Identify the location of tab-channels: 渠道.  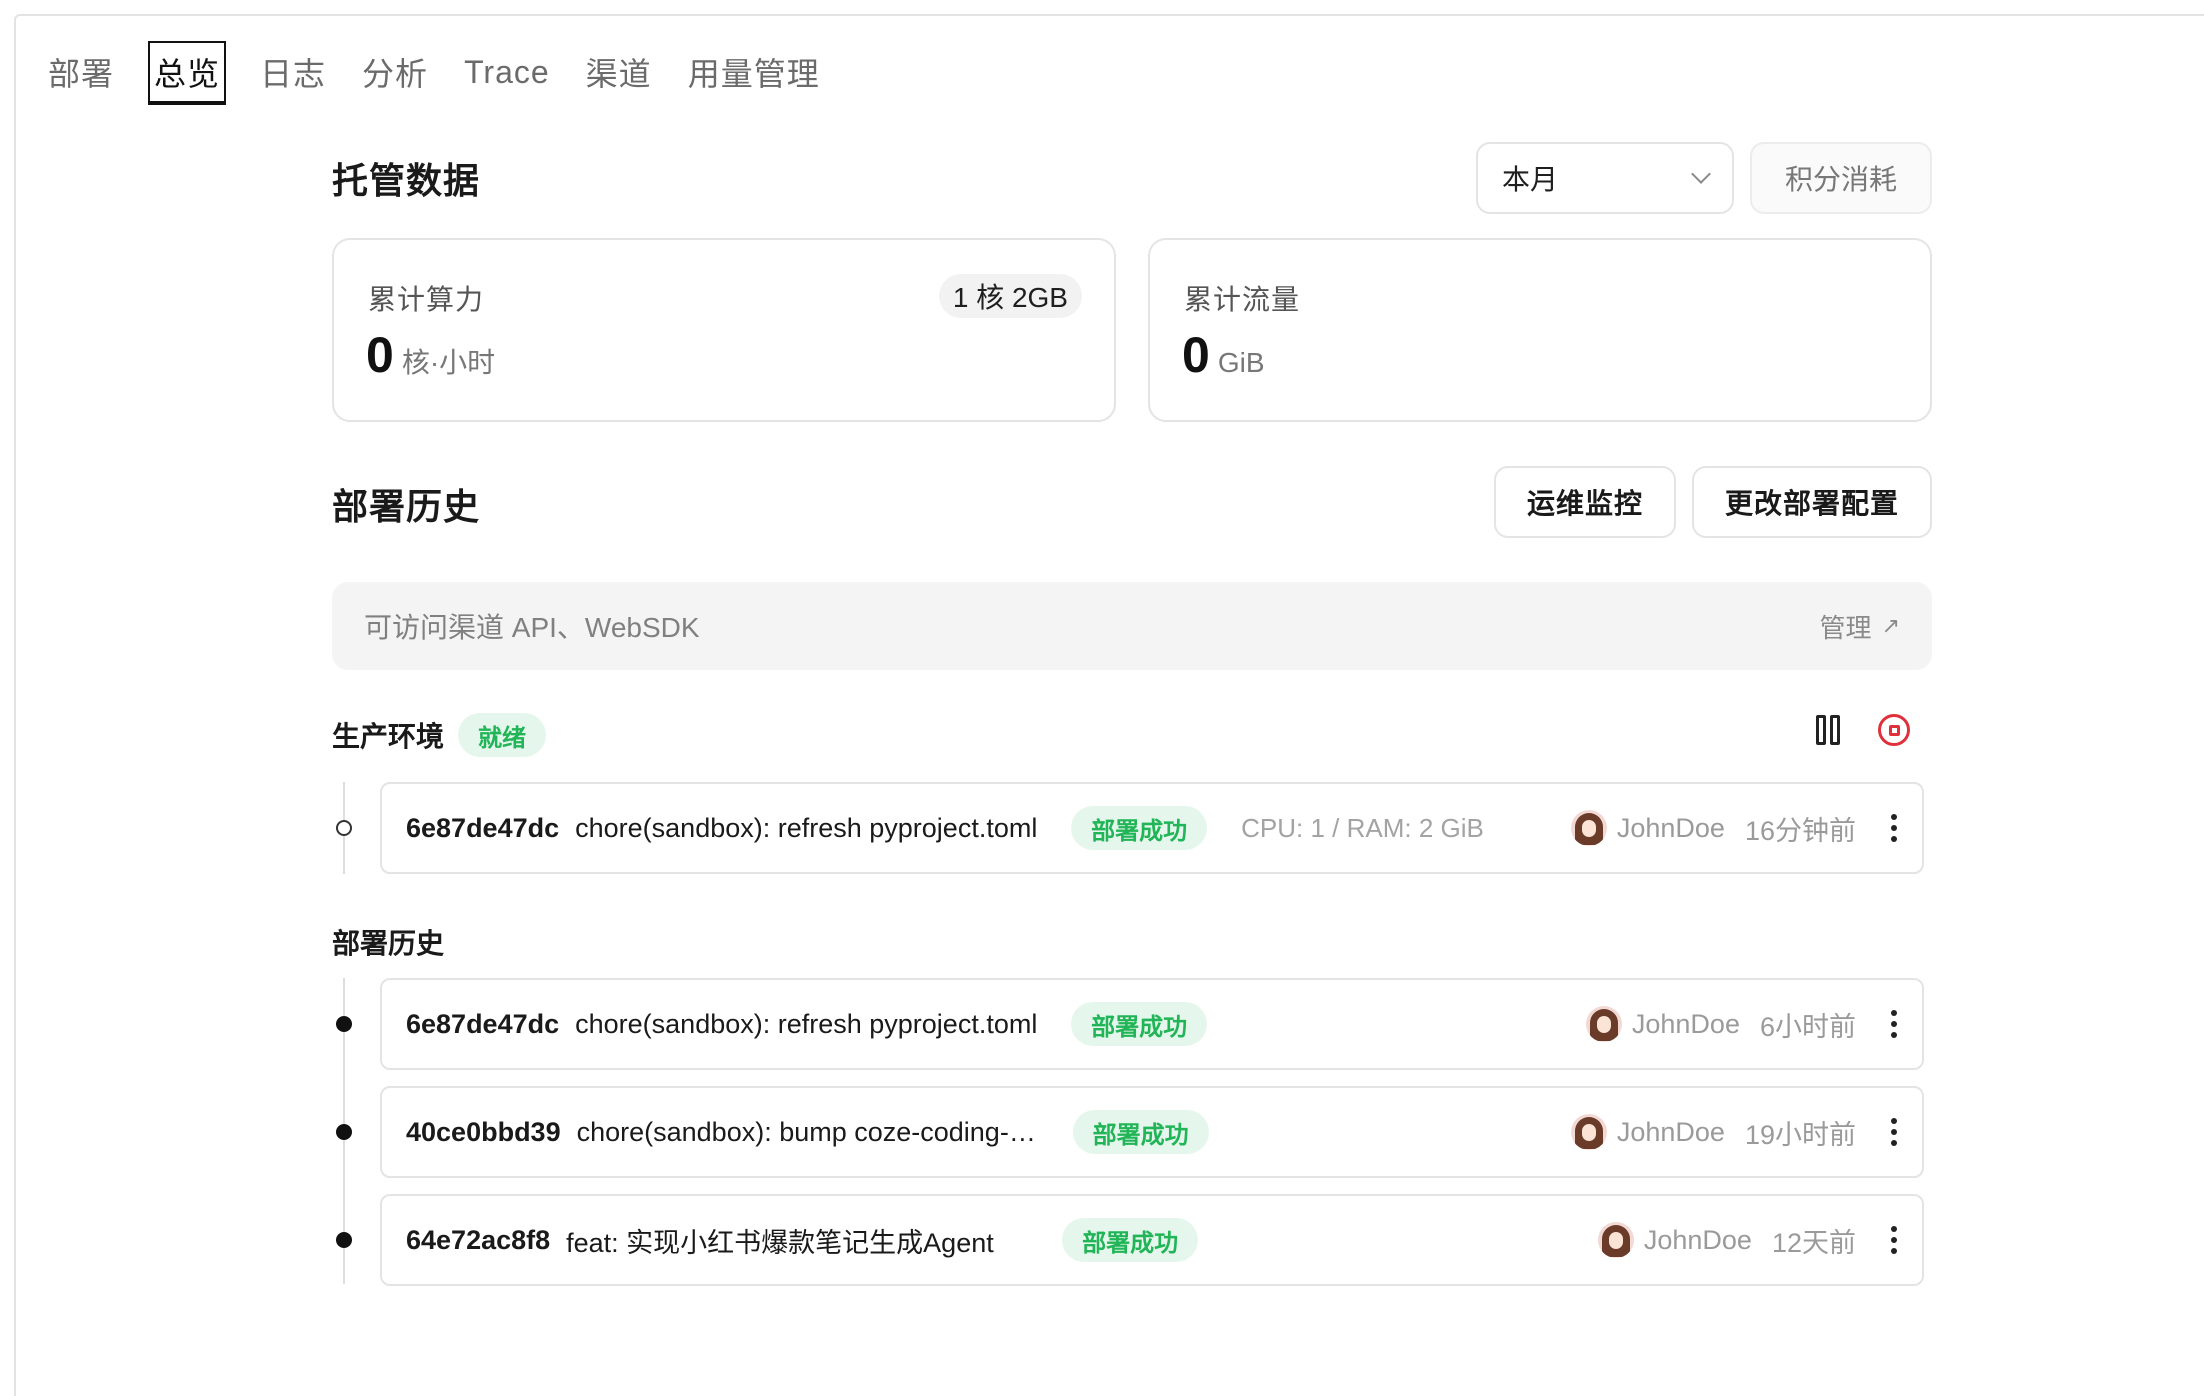
(619, 72).